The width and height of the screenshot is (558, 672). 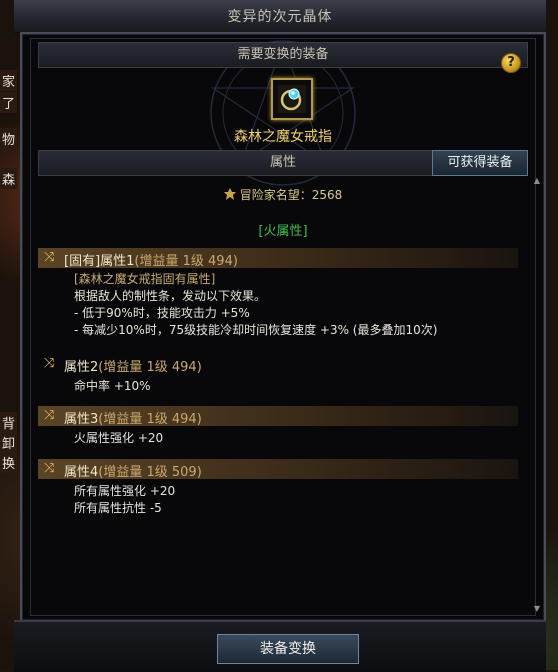 I want to click on attribute-line: 所有属性强化 +20, so click(x=125, y=491).